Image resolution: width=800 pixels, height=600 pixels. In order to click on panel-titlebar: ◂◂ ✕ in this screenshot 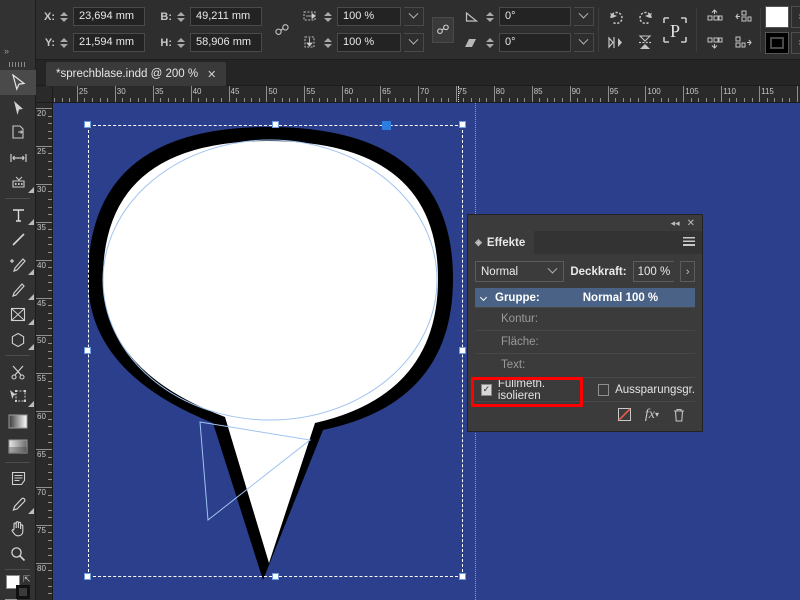, I will do `click(585, 223)`.